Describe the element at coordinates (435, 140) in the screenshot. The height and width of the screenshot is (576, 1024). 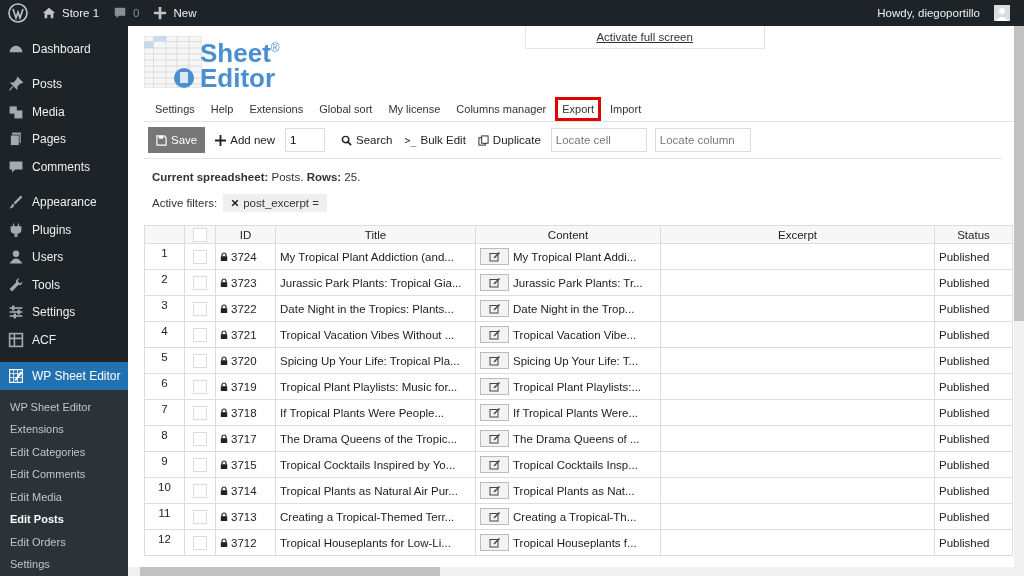
I see `bulk-edit-button: >_ Bulk Edit` at that location.